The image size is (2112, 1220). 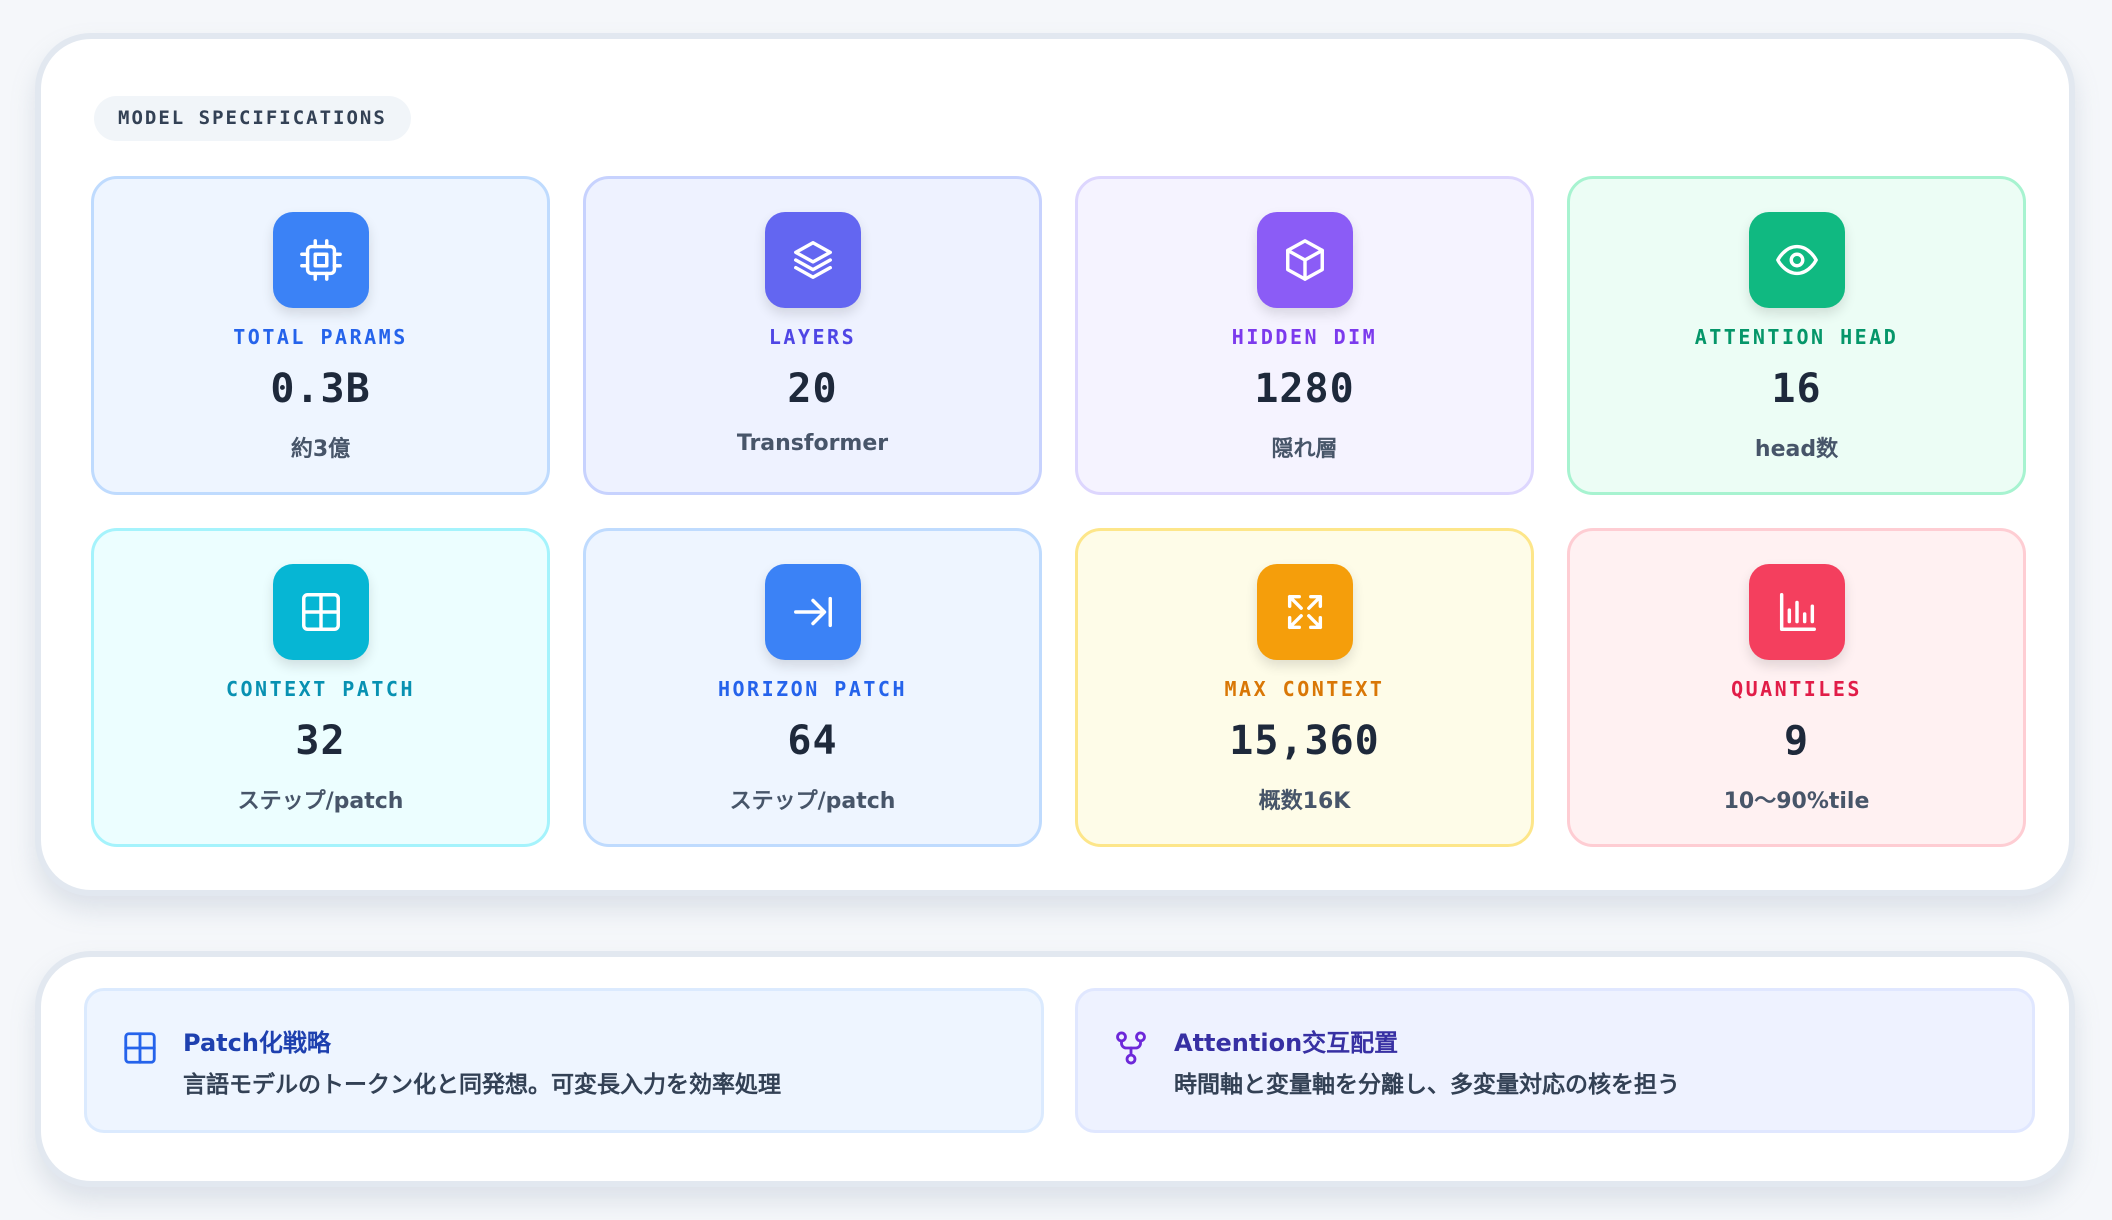 I want to click on note-patch-strategy: Patch化戦略 言語モデルのトークン化と同発想。可変長入力を効率処理, so click(x=564, y=1060).